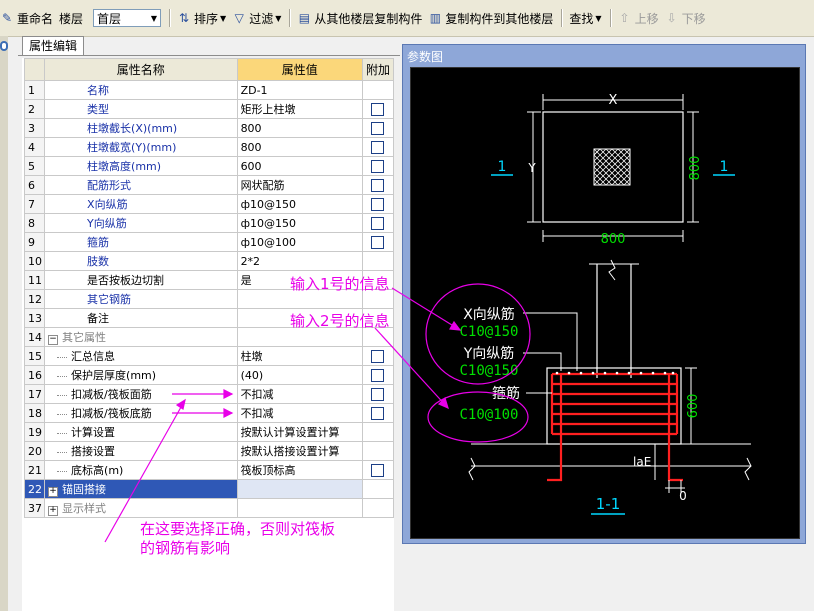 This screenshot has height=611, width=814. I want to click on property-name-cell: 箍筋, so click(141, 242).